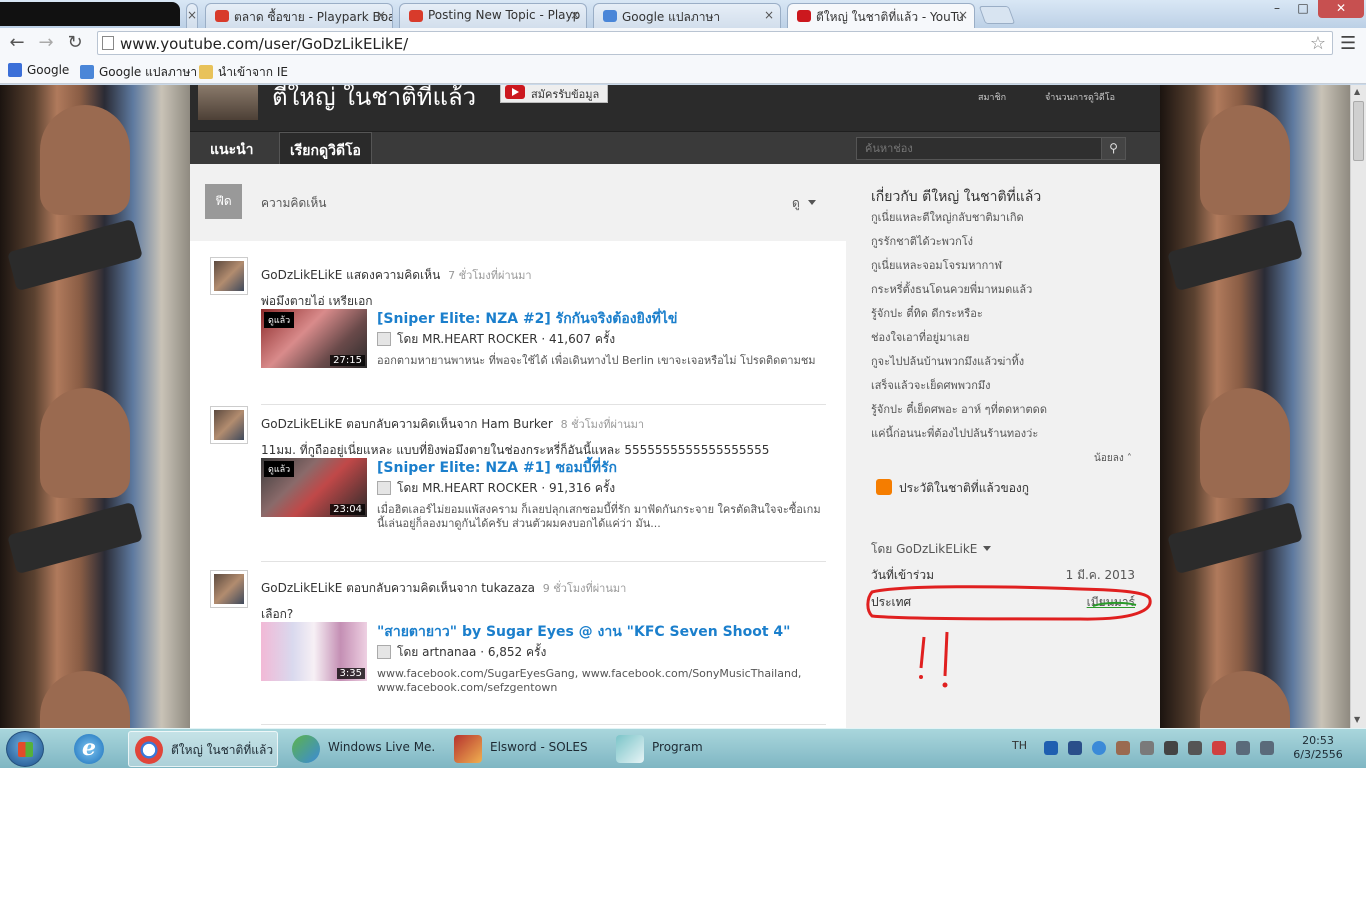  I want to click on redacted-area, so click(90, 14).